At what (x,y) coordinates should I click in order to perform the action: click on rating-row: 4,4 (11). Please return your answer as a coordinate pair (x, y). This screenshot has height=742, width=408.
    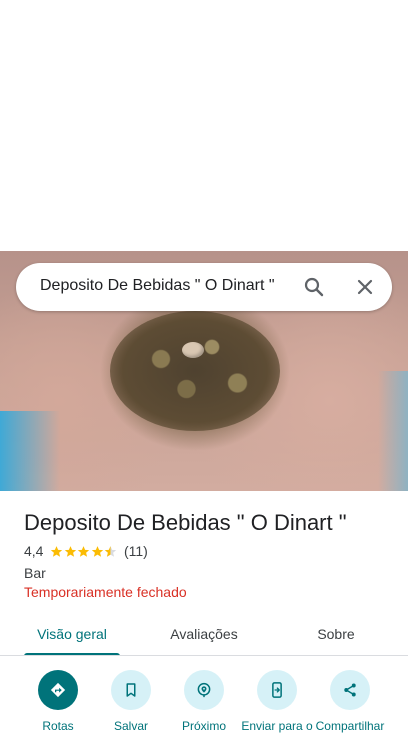
    Looking at the image, I should click on (86, 551).